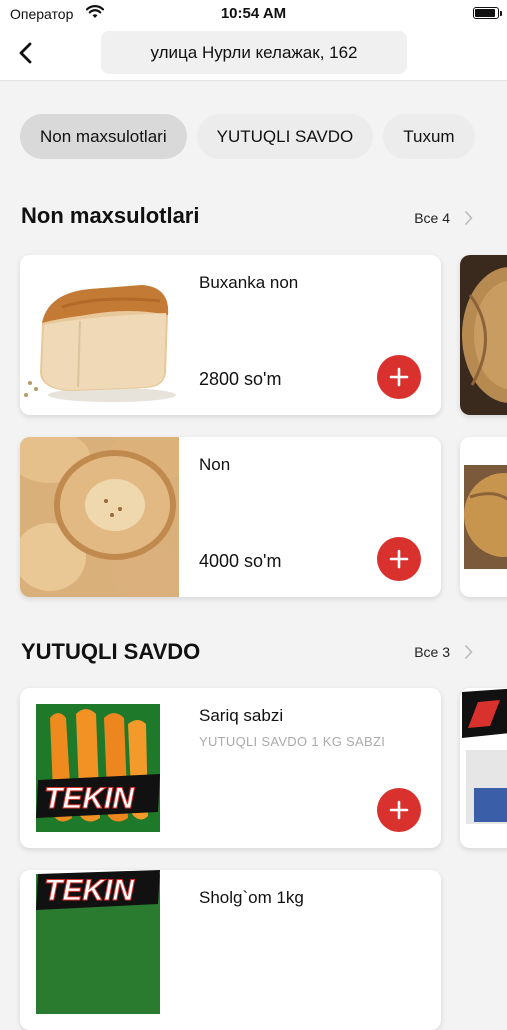 The height and width of the screenshot is (1030, 507). I want to click on status-bar: Оператор 10:54 AM, so click(253, 14).